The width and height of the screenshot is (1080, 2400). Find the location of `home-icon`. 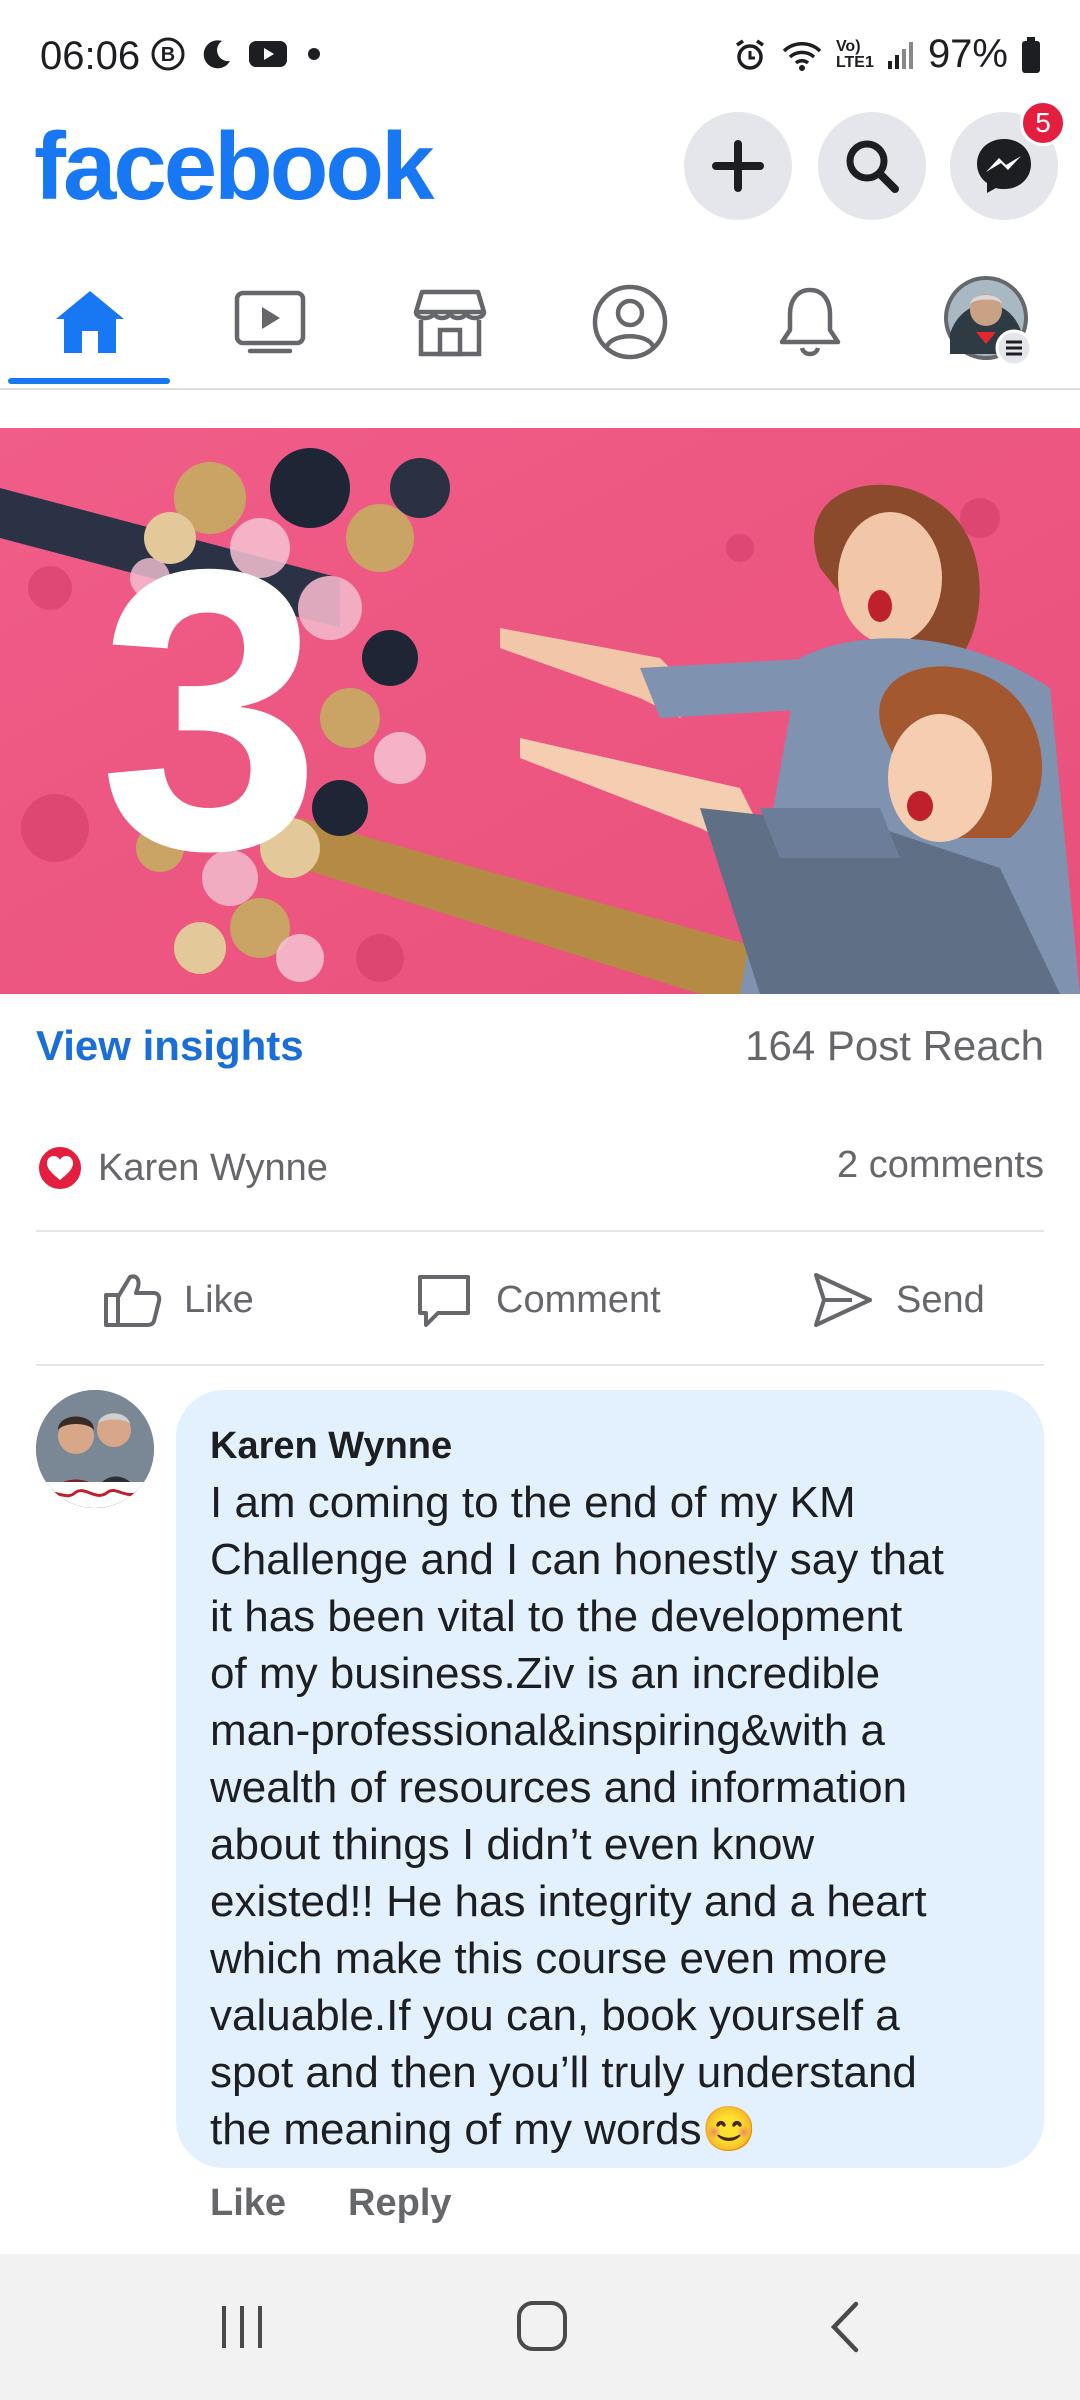

home-icon is located at coordinates (90, 322).